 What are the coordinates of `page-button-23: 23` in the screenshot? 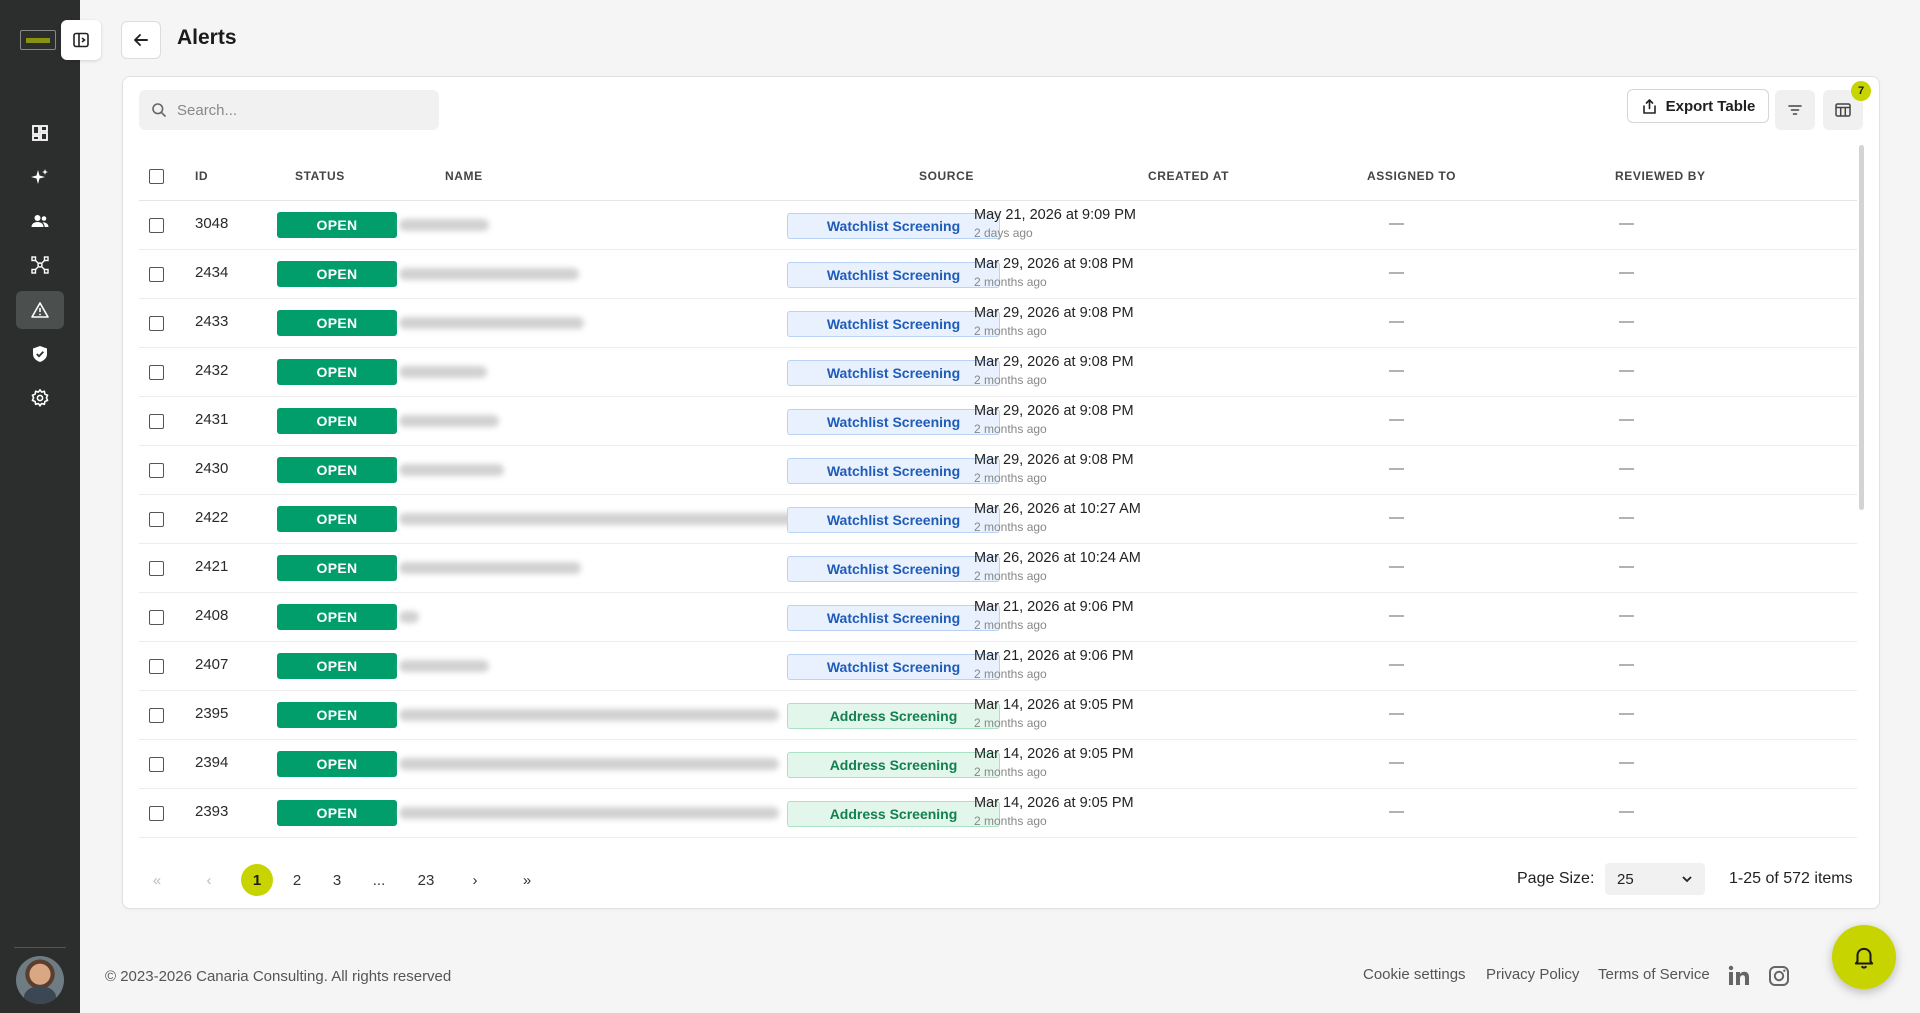 It's located at (426, 880).